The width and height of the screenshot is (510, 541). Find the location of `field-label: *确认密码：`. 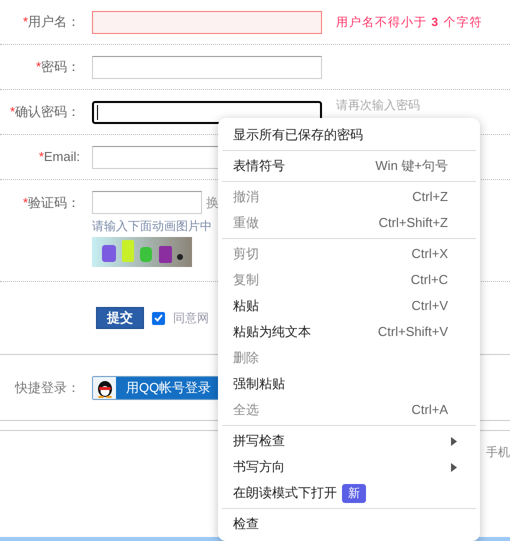

field-label: *确认密码： is located at coordinates (45, 112).